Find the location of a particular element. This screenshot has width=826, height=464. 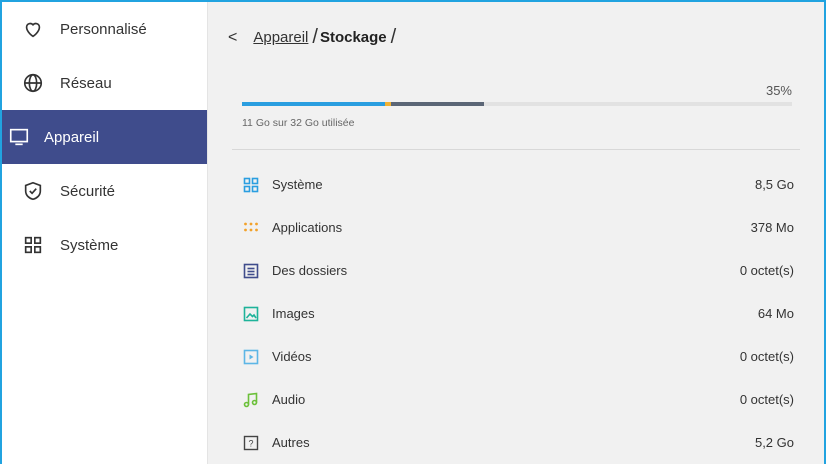

sidebar-item-label: Appareil is located at coordinates (72, 137).